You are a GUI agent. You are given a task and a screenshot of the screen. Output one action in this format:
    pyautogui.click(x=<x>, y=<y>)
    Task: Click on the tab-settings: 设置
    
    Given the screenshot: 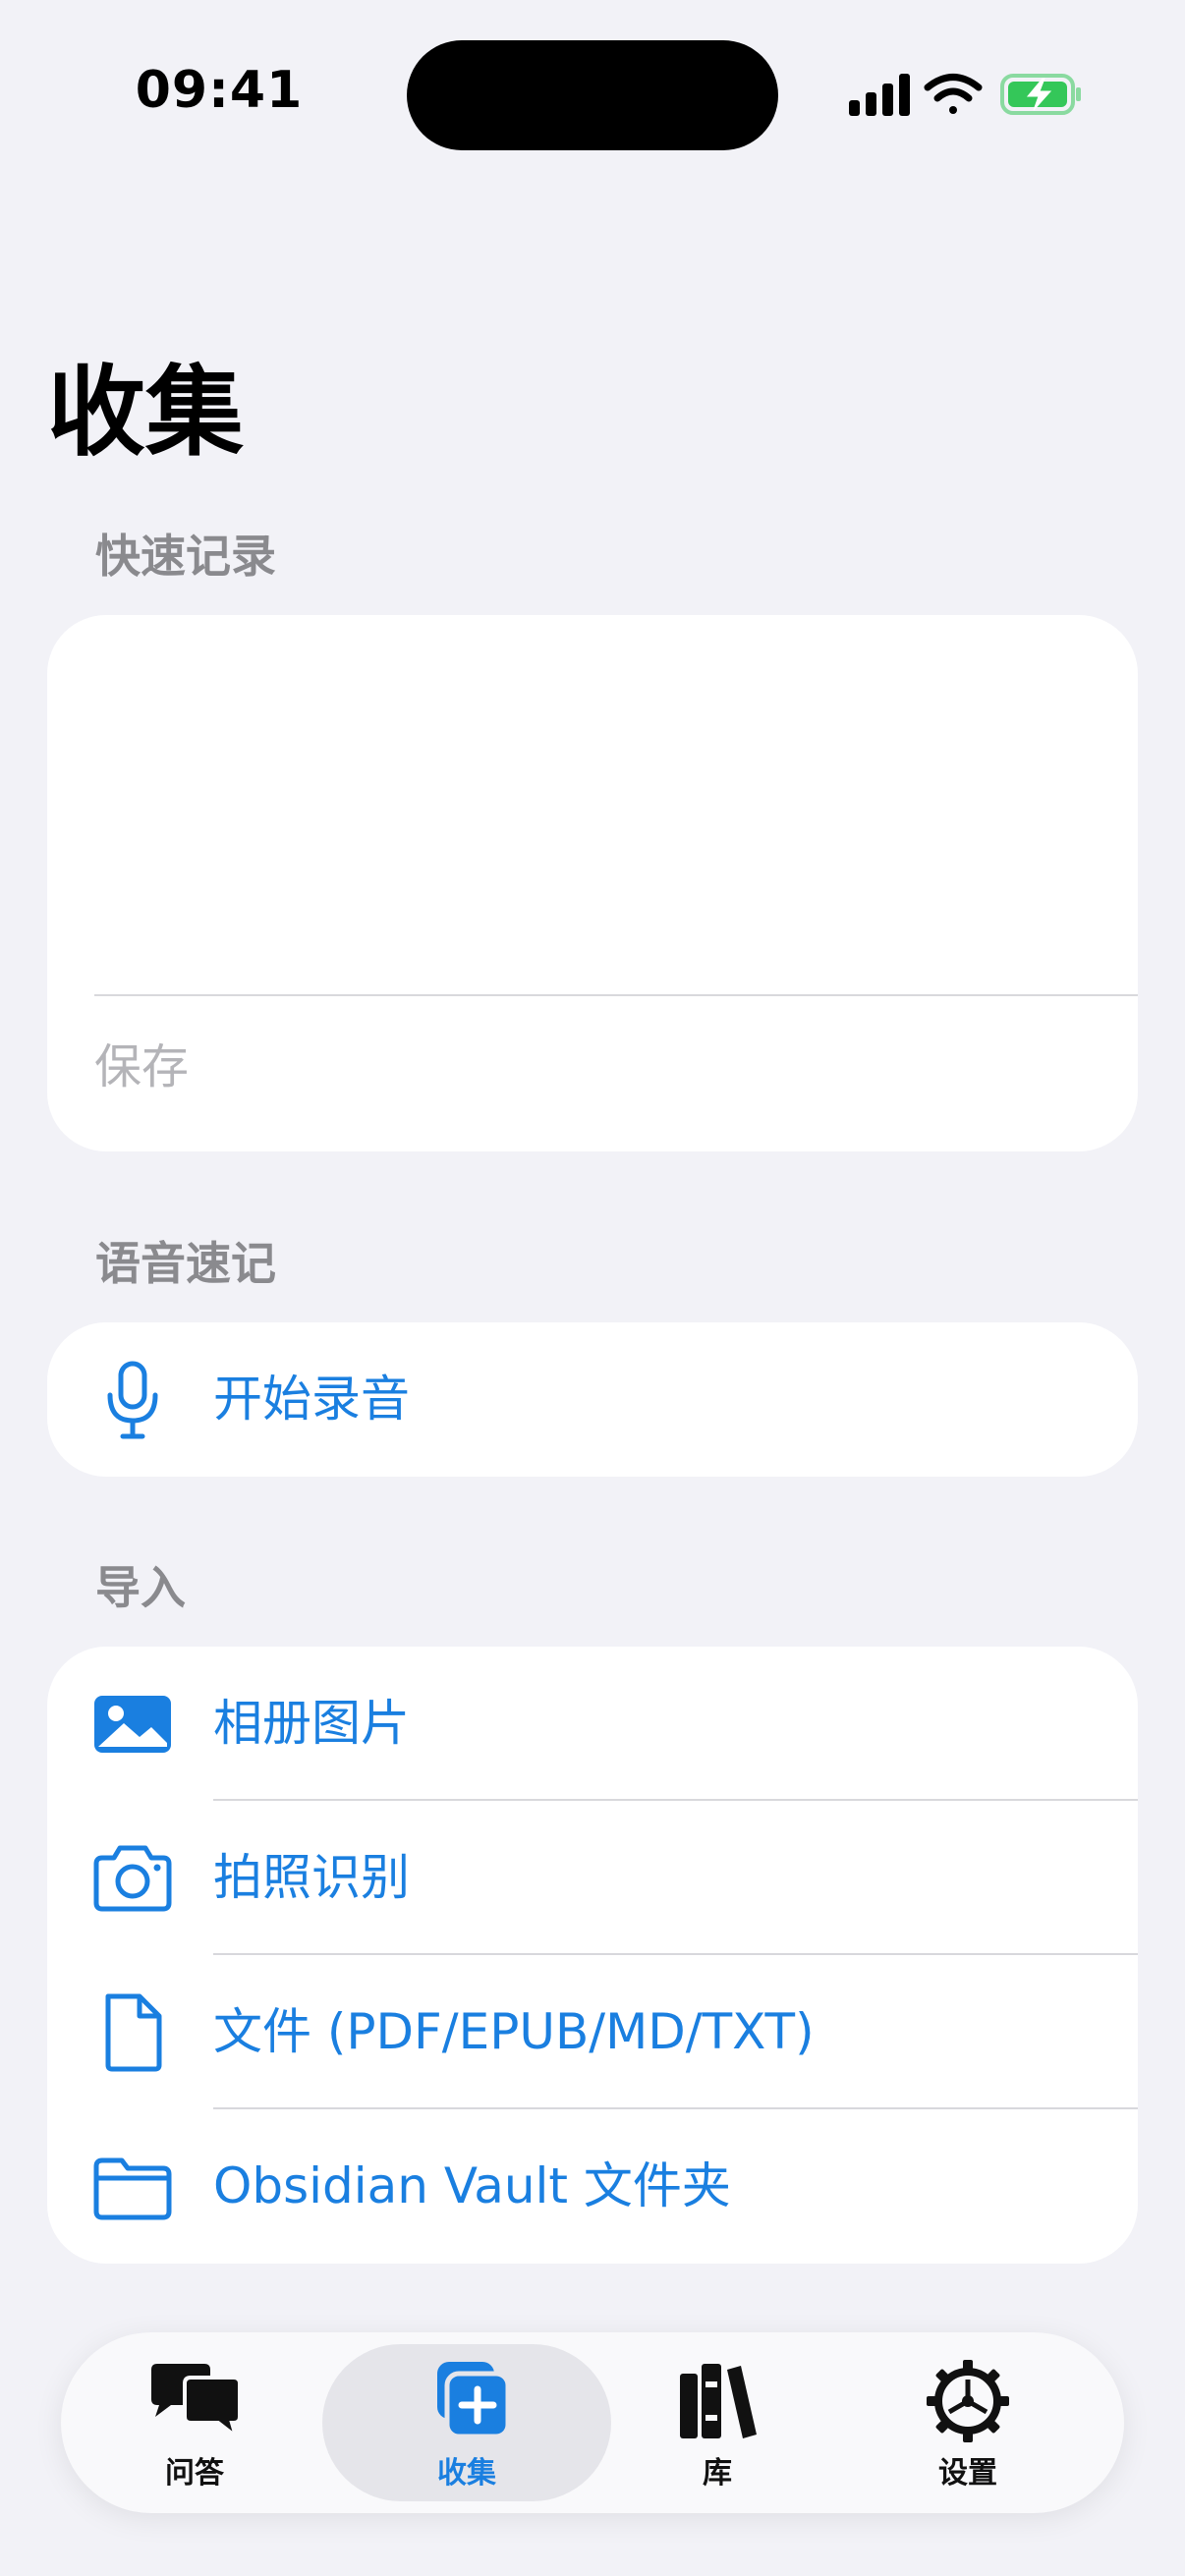 What is the action you would take?
    pyautogui.click(x=968, y=2422)
    